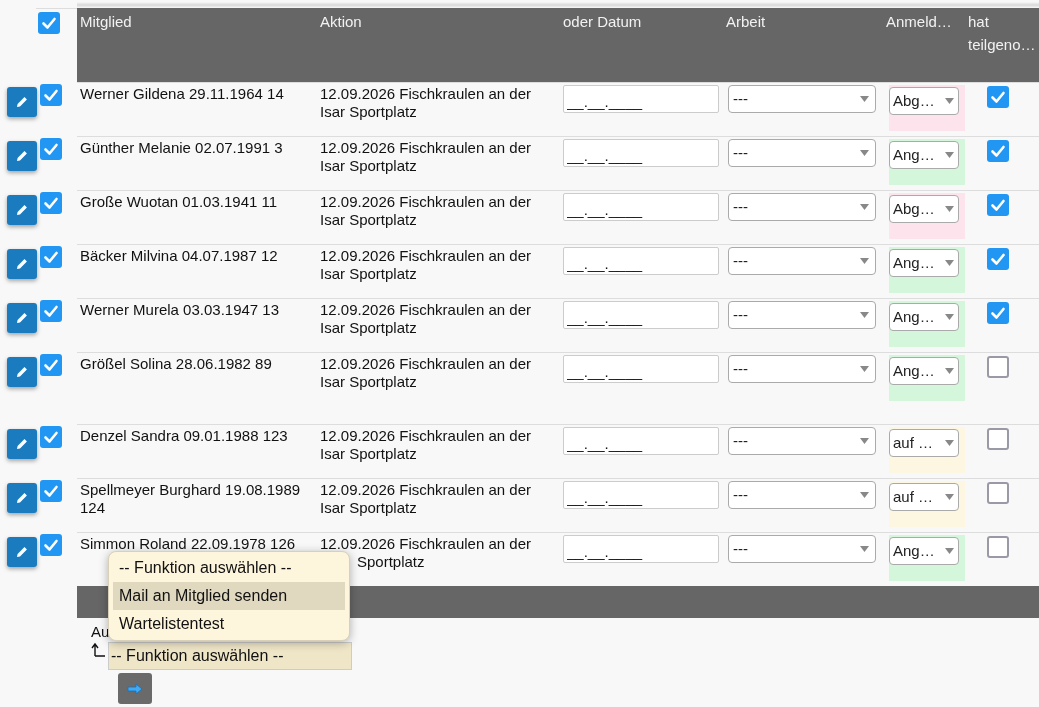  What do you see at coordinates (98, 649) in the screenshot?
I see `corner-arrow-icon` at bounding box center [98, 649].